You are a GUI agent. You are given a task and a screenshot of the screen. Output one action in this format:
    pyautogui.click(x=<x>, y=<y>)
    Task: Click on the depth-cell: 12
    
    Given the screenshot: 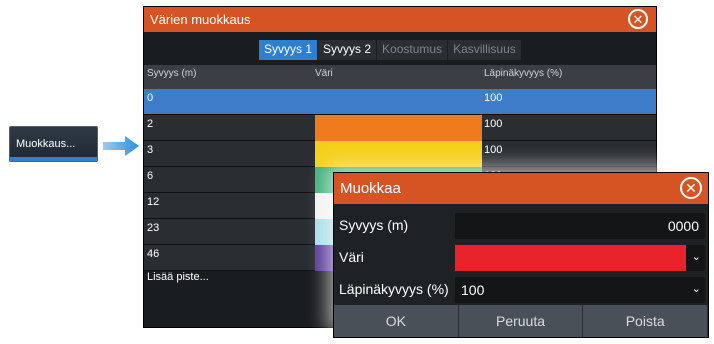 What is the action you would take?
    pyautogui.click(x=153, y=202)
    